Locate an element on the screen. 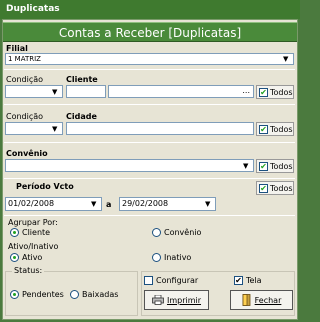 This screenshot has width=320, height=322. cidade-condicao-label: Condição is located at coordinates (25, 116).